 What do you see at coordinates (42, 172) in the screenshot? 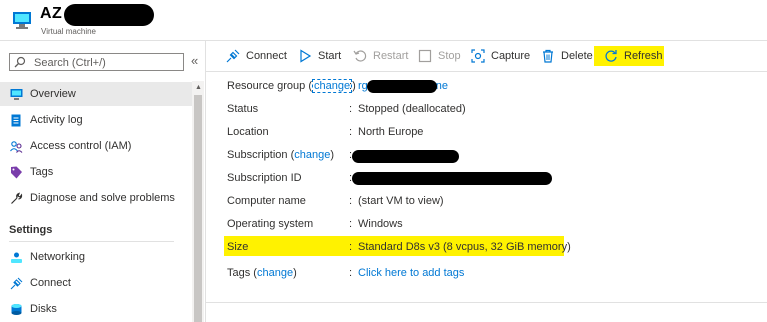
I see `sidebar-item-label: Tags` at bounding box center [42, 172].